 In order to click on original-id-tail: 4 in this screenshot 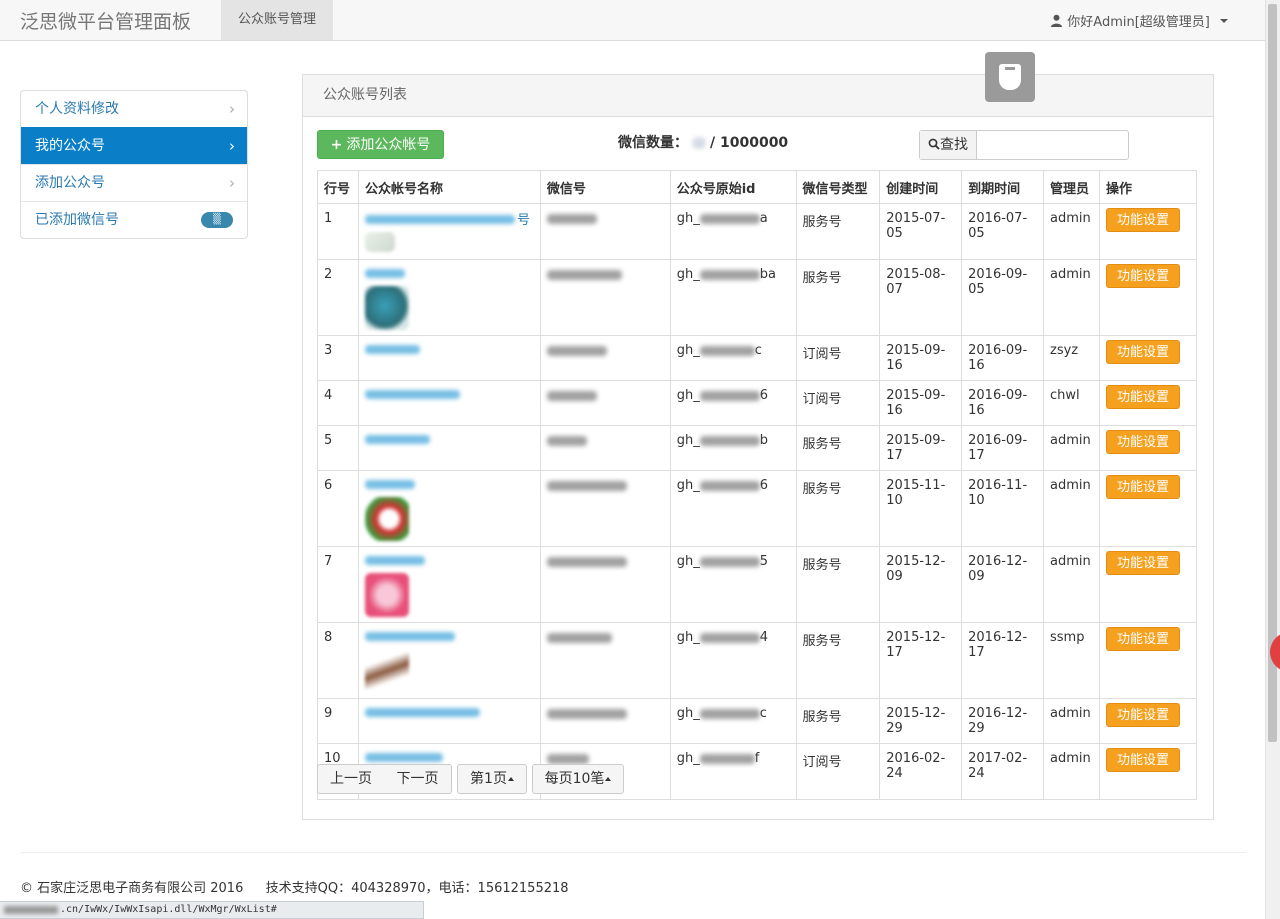, I will do `click(763, 637)`.